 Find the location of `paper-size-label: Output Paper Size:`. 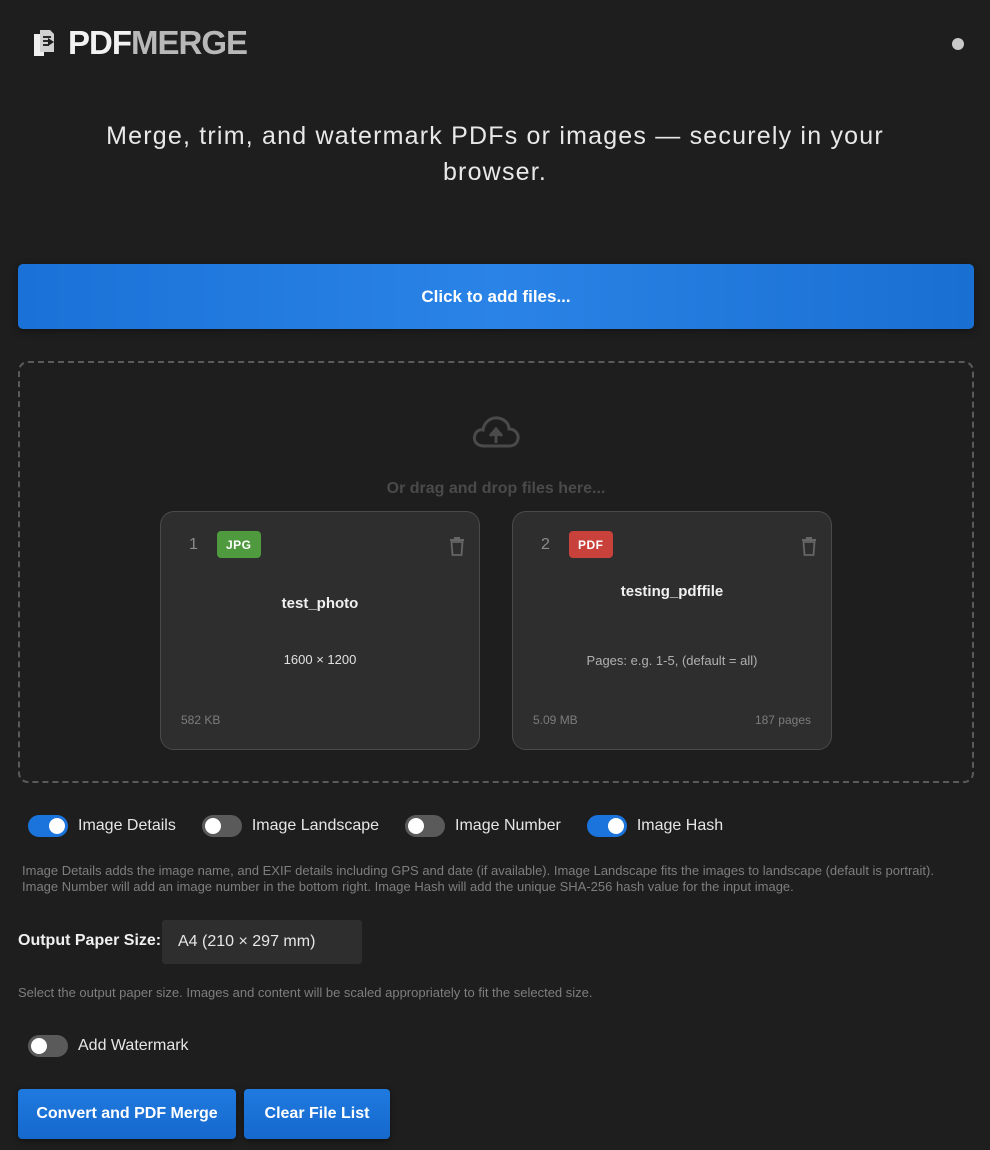

paper-size-label: Output Paper Size: is located at coordinates (90, 940).